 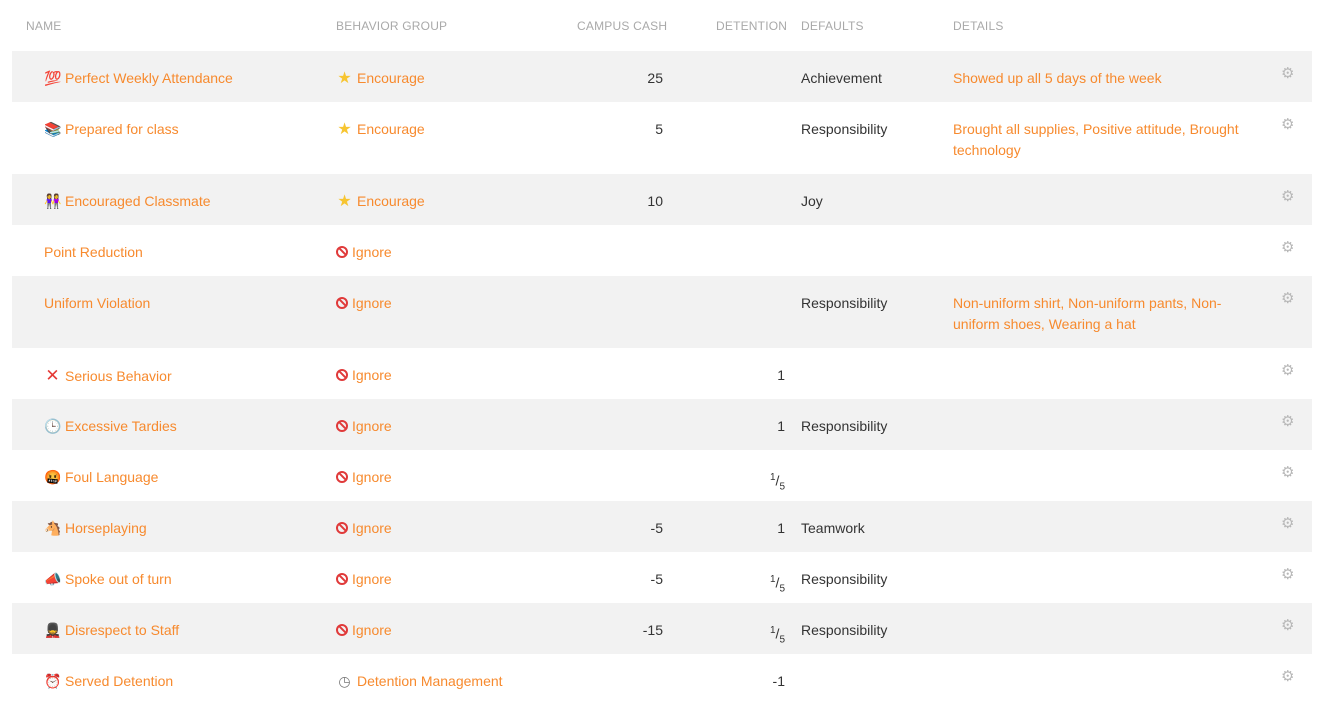 I want to click on behavior-name: Horseplaying, so click(x=106, y=528).